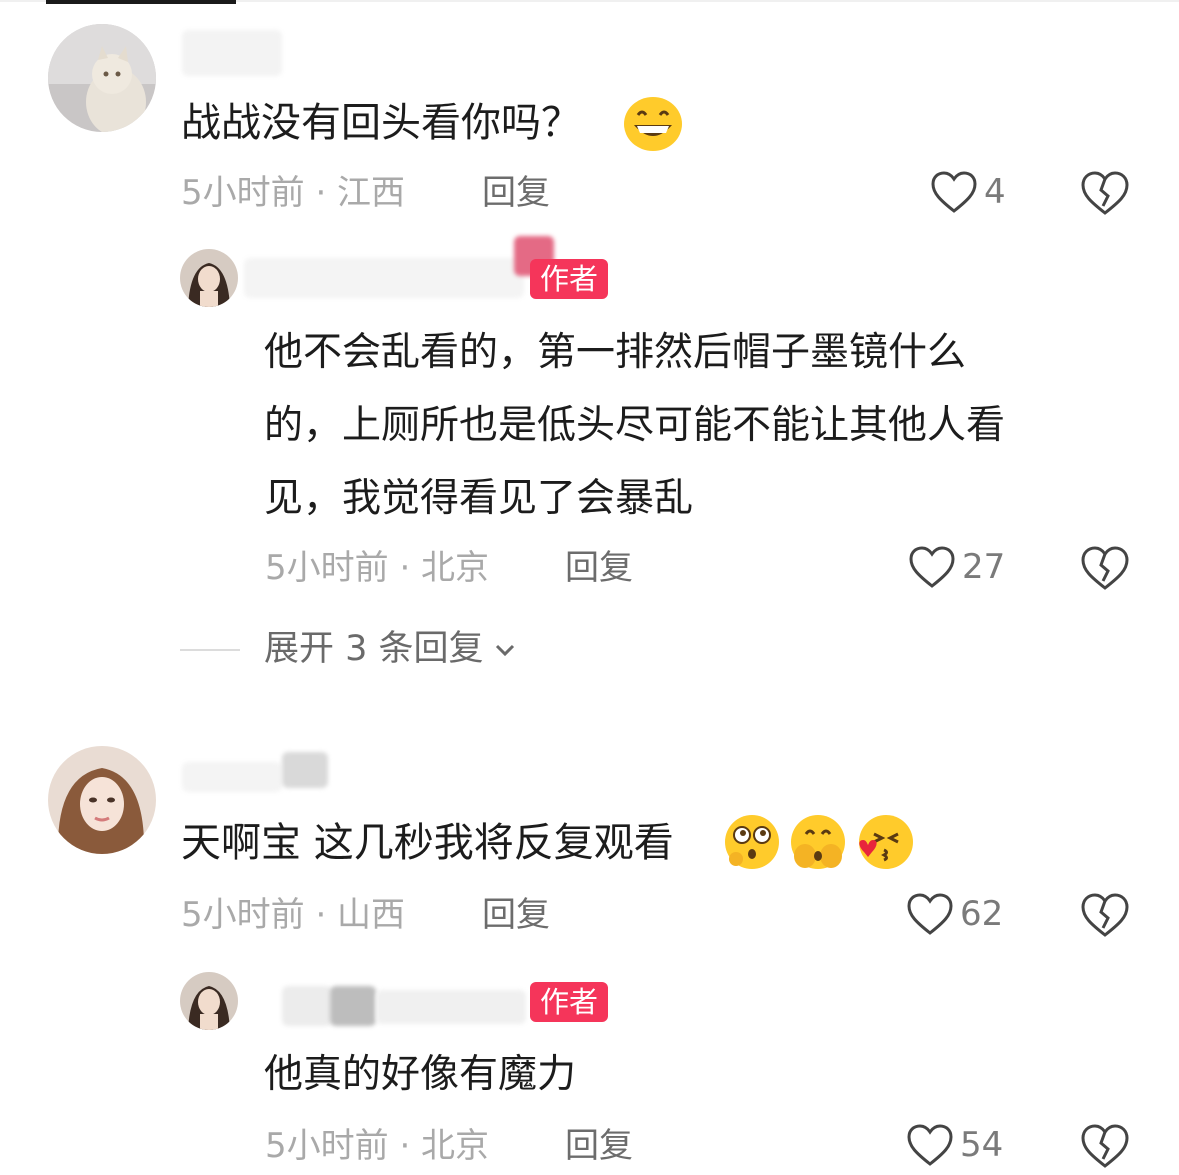 The image size is (1179, 1175). Describe the element at coordinates (427, 843) in the screenshot. I see `comment-text: 天啊宝 这几秒我将反复观看` at that location.